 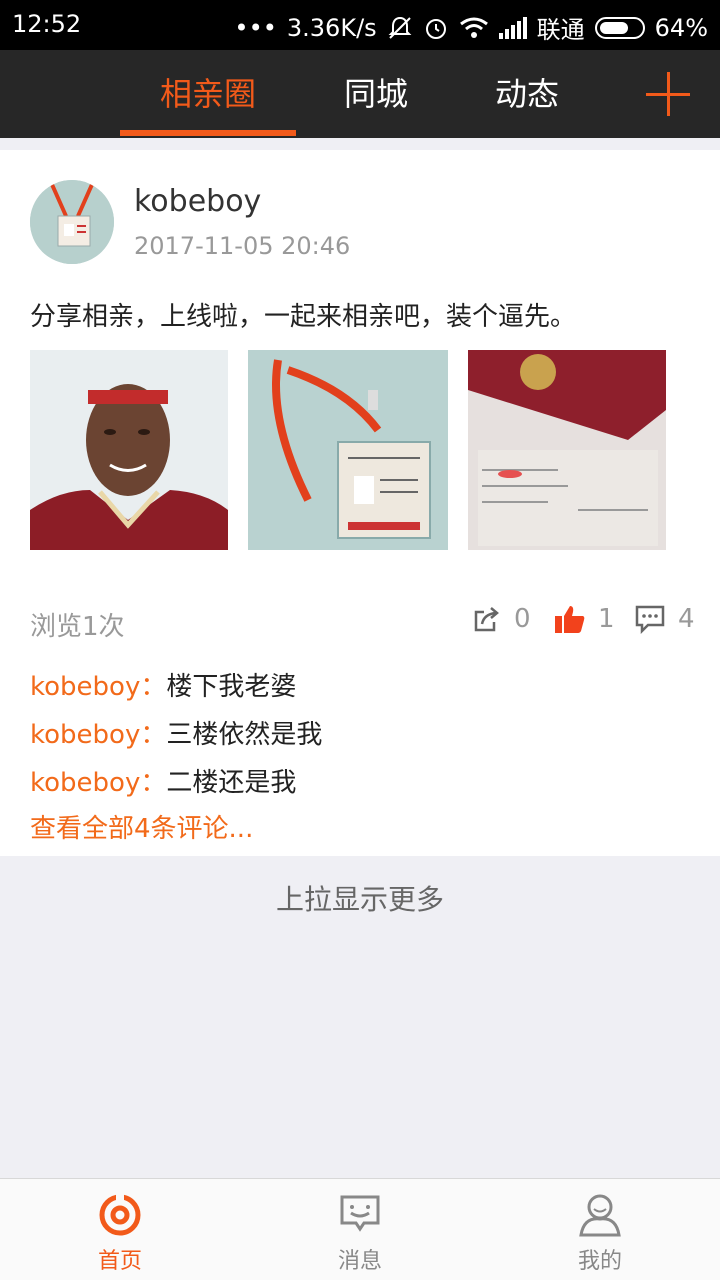 I want to click on thumbs-up-icon, so click(x=570, y=619).